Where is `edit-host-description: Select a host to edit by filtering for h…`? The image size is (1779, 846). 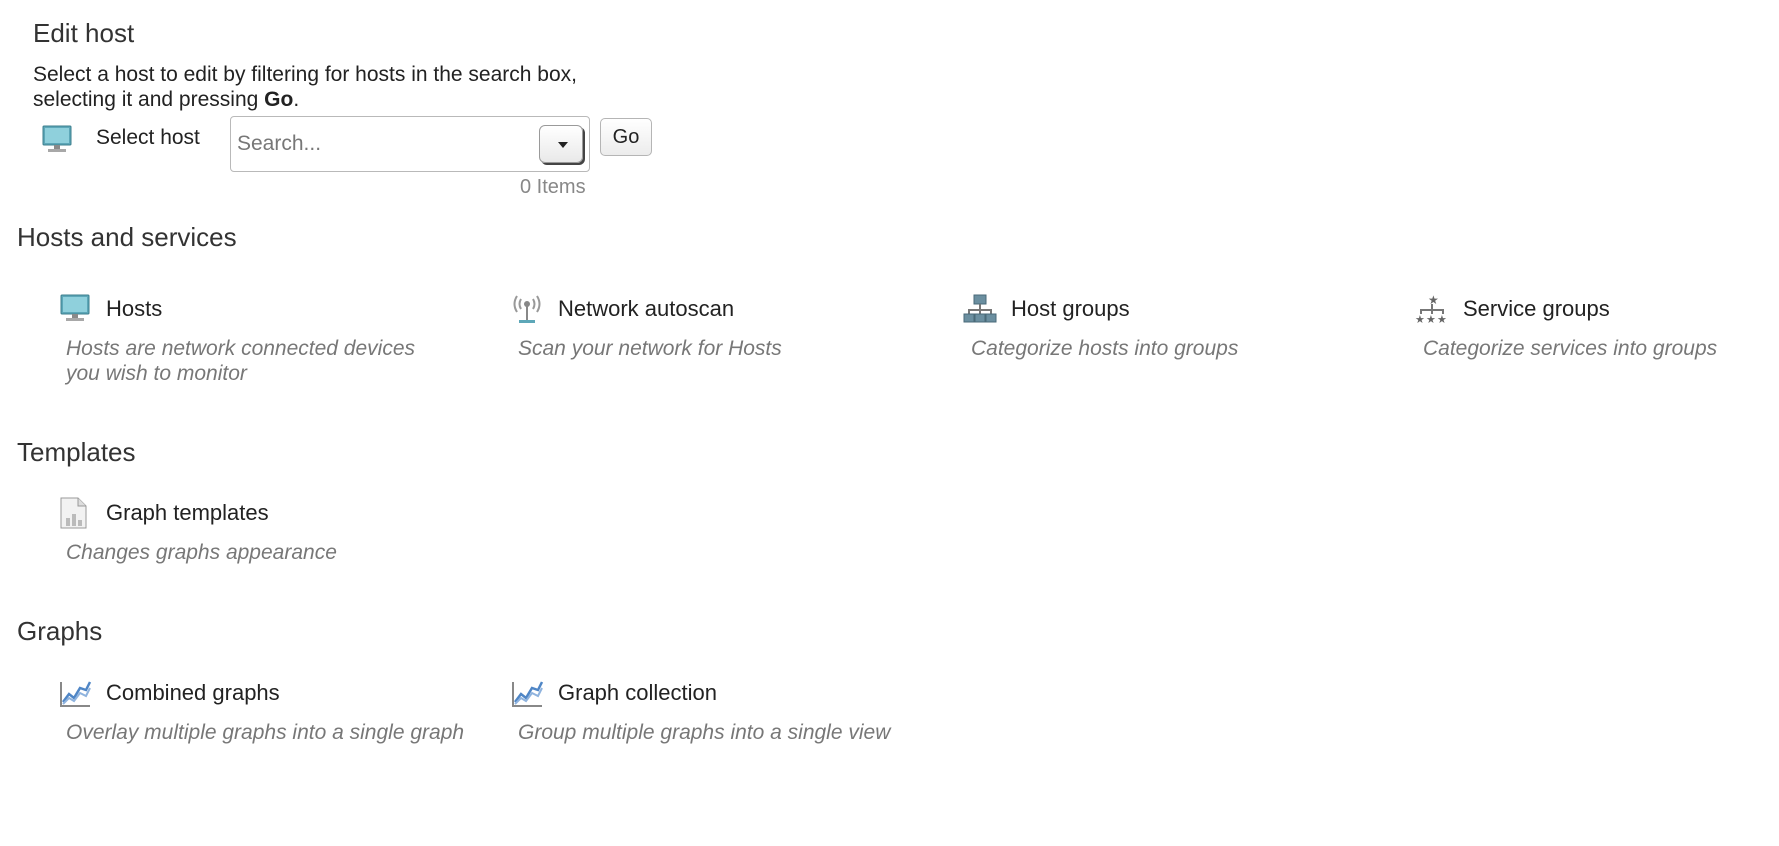
edit-host-description: Select a host to edit by filtering for h… is located at coordinates (373, 87).